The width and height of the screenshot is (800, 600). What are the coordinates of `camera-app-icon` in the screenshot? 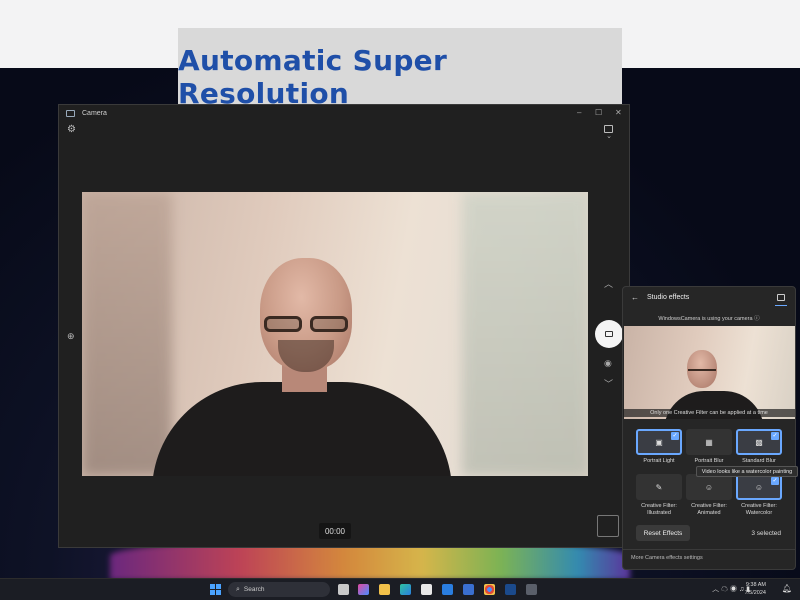 It's located at (70, 113).